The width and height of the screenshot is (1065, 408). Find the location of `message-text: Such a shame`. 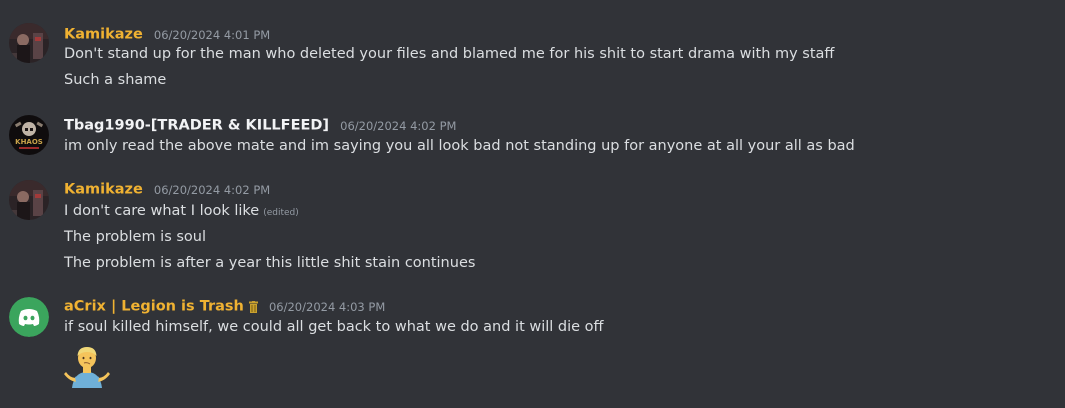

message-text: Such a shame is located at coordinates (115, 80).